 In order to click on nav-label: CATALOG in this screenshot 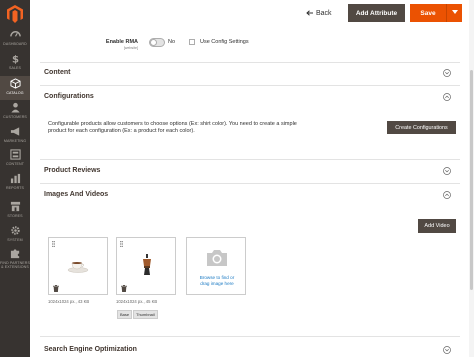, I will do `click(15, 92)`.